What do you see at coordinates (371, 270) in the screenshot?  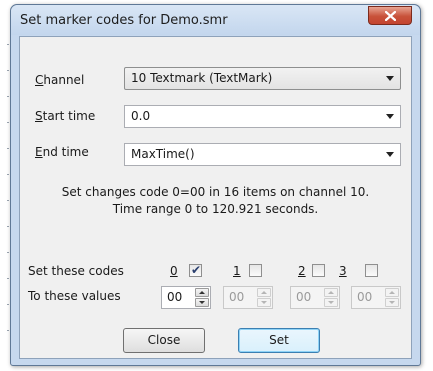 I see `code-3-checkbox` at bounding box center [371, 270].